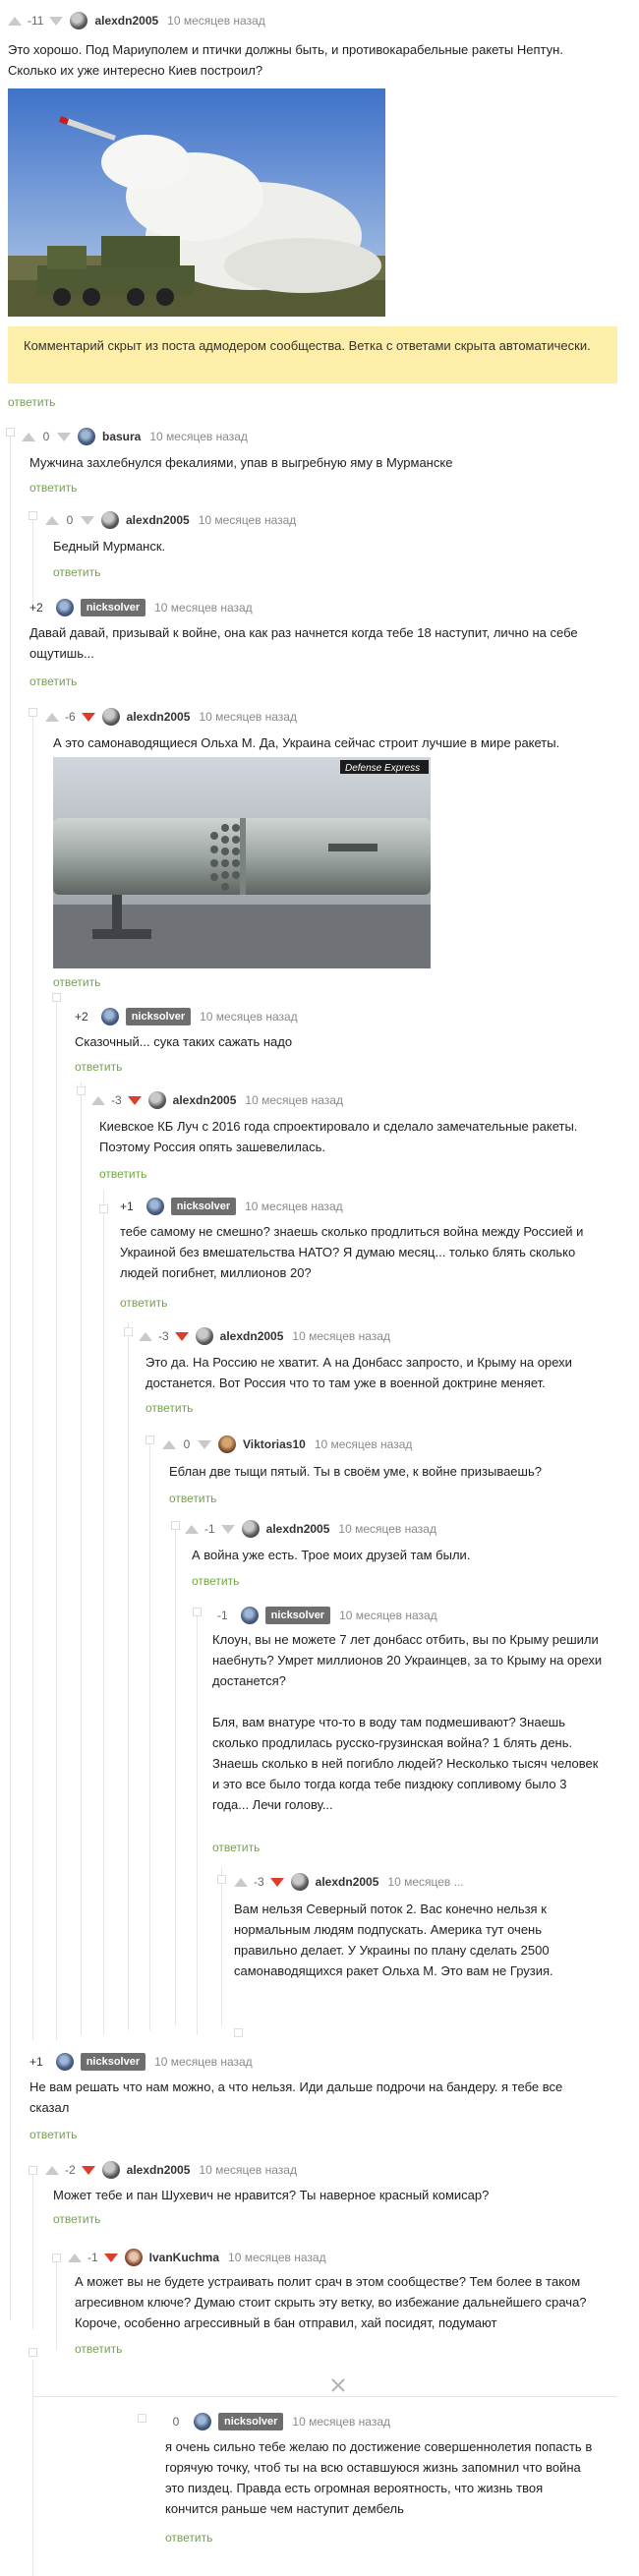 The width and height of the screenshot is (639, 2576). I want to click on close-icon, so click(338, 2385).